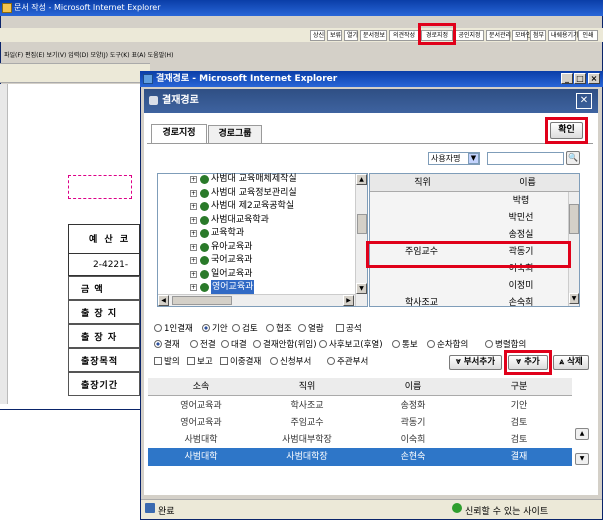 The width and height of the screenshot is (603, 520). What do you see at coordinates (334, 35) in the screenshot?
I see `toolbar-button: 보류` at bounding box center [334, 35].